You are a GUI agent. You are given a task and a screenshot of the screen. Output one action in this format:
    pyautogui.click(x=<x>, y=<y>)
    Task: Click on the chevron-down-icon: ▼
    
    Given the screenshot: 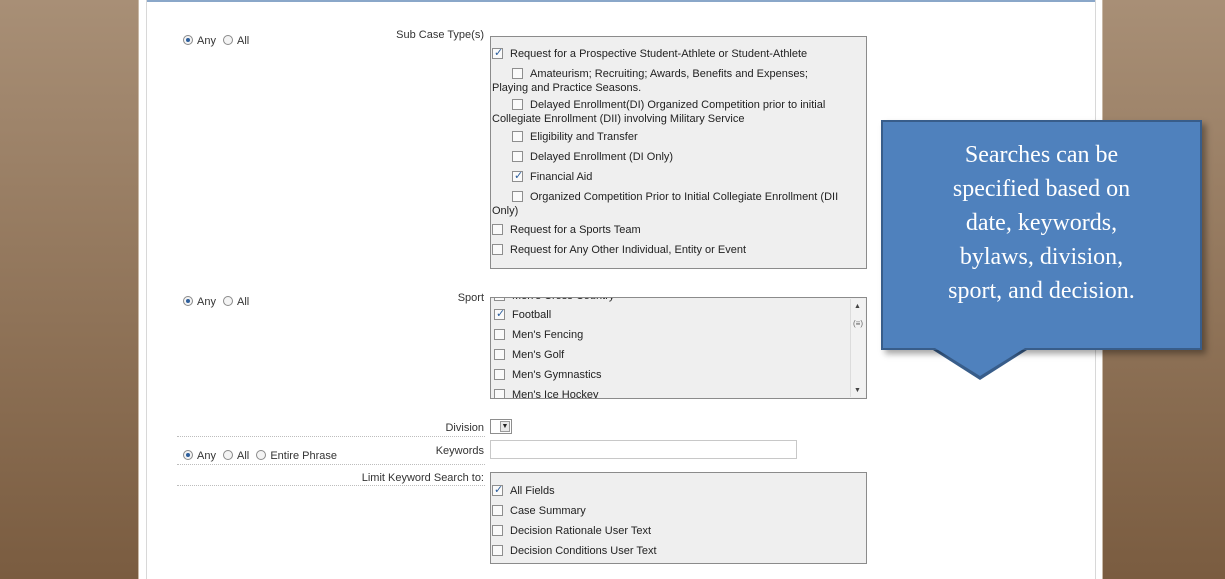 What is the action you would take?
    pyautogui.click(x=505, y=426)
    